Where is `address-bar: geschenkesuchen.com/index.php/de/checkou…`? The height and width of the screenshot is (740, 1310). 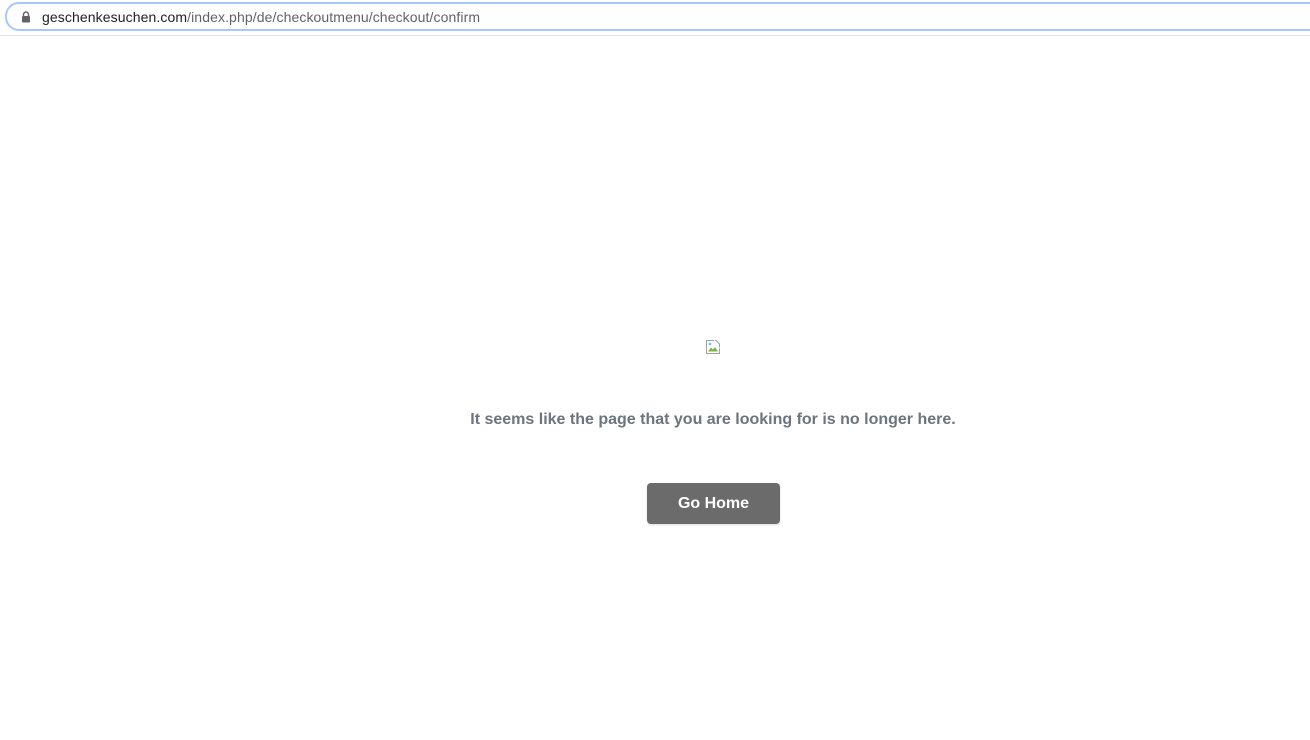
address-bar: geschenkesuchen.com/index.php/de/checkou… is located at coordinates (657, 16).